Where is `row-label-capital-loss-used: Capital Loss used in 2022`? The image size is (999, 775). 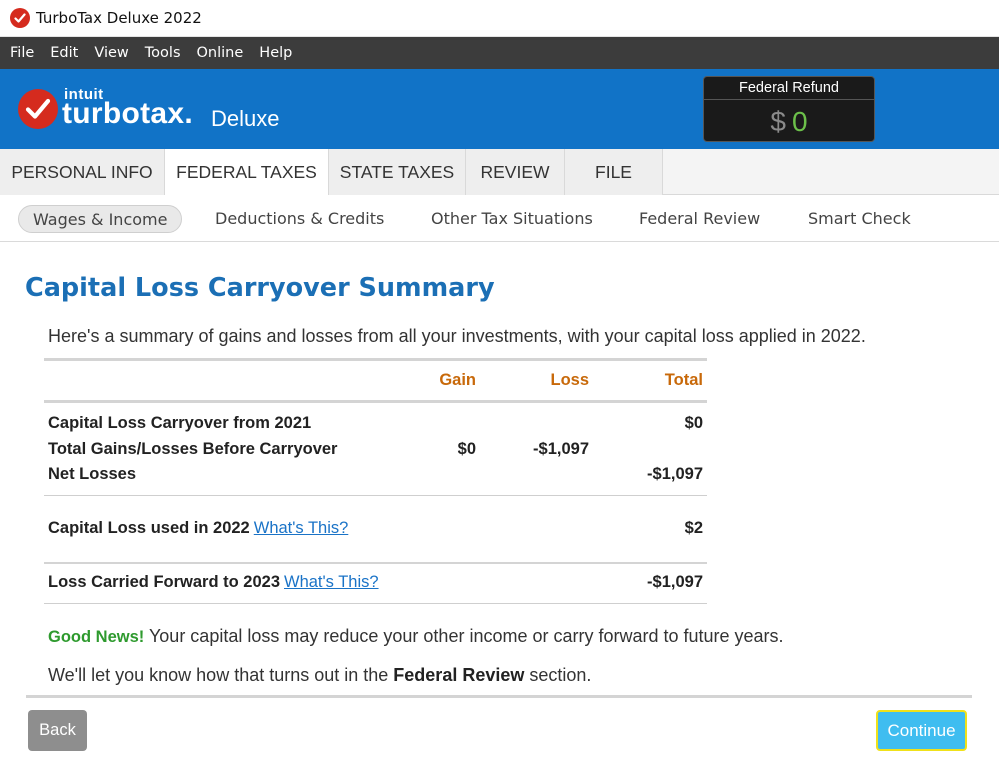 row-label-capital-loss-used: Capital Loss used in 2022 is located at coordinates (149, 528).